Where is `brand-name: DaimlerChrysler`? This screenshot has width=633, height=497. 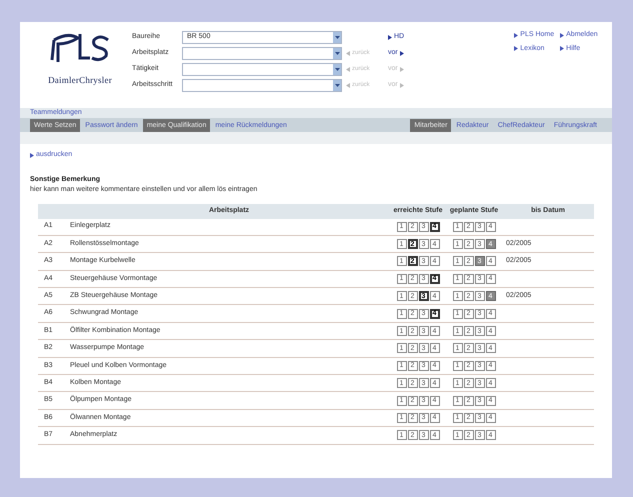 brand-name: DaimlerChrysler is located at coordinates (80, 80).